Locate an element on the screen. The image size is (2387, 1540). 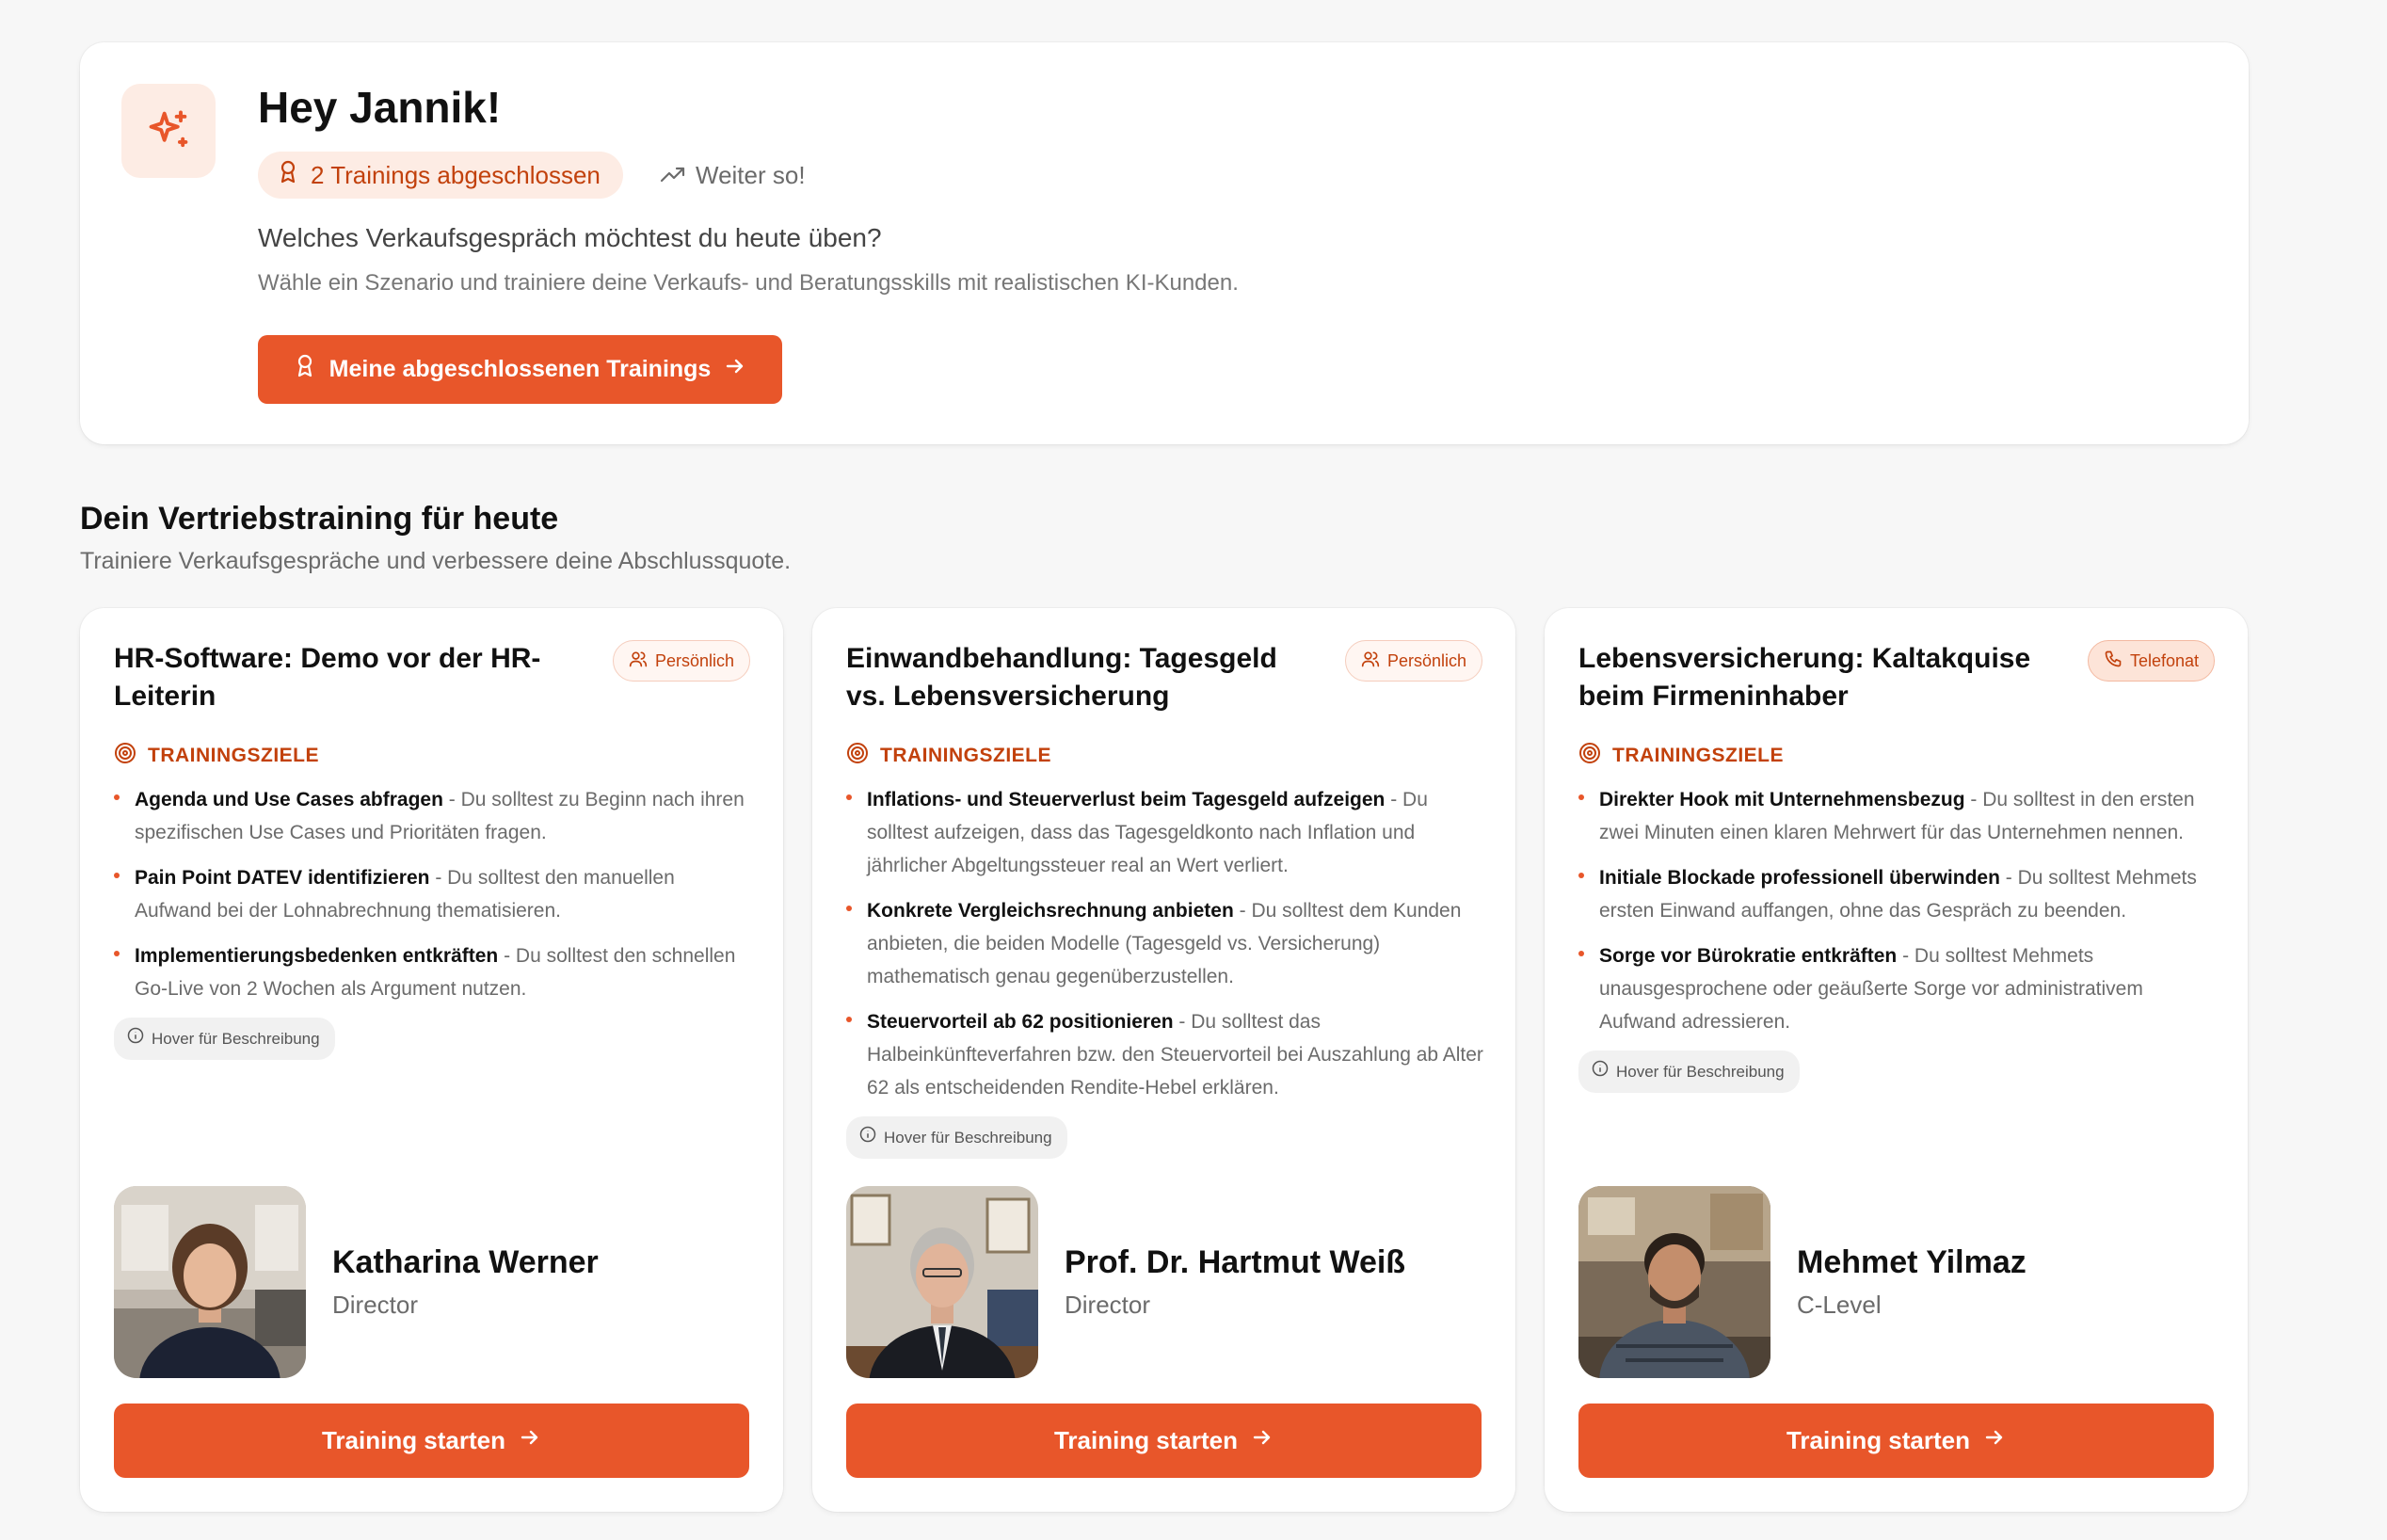
persona: Katharina Werner Director is located at coordinates (357, 1282).